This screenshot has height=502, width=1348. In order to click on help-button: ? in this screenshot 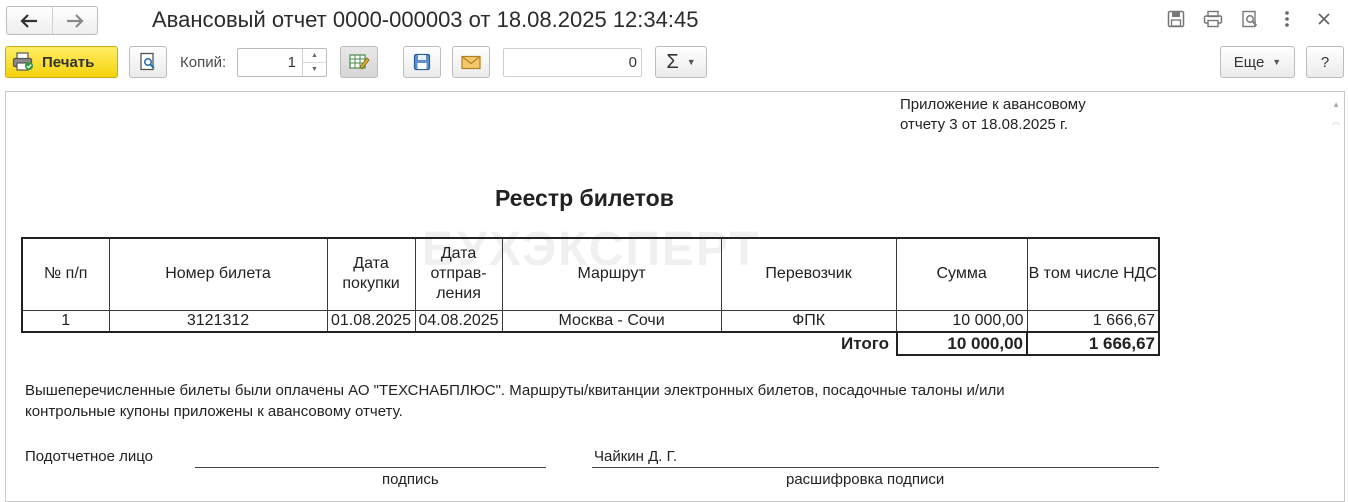, I will do `click(1325, 62)`.